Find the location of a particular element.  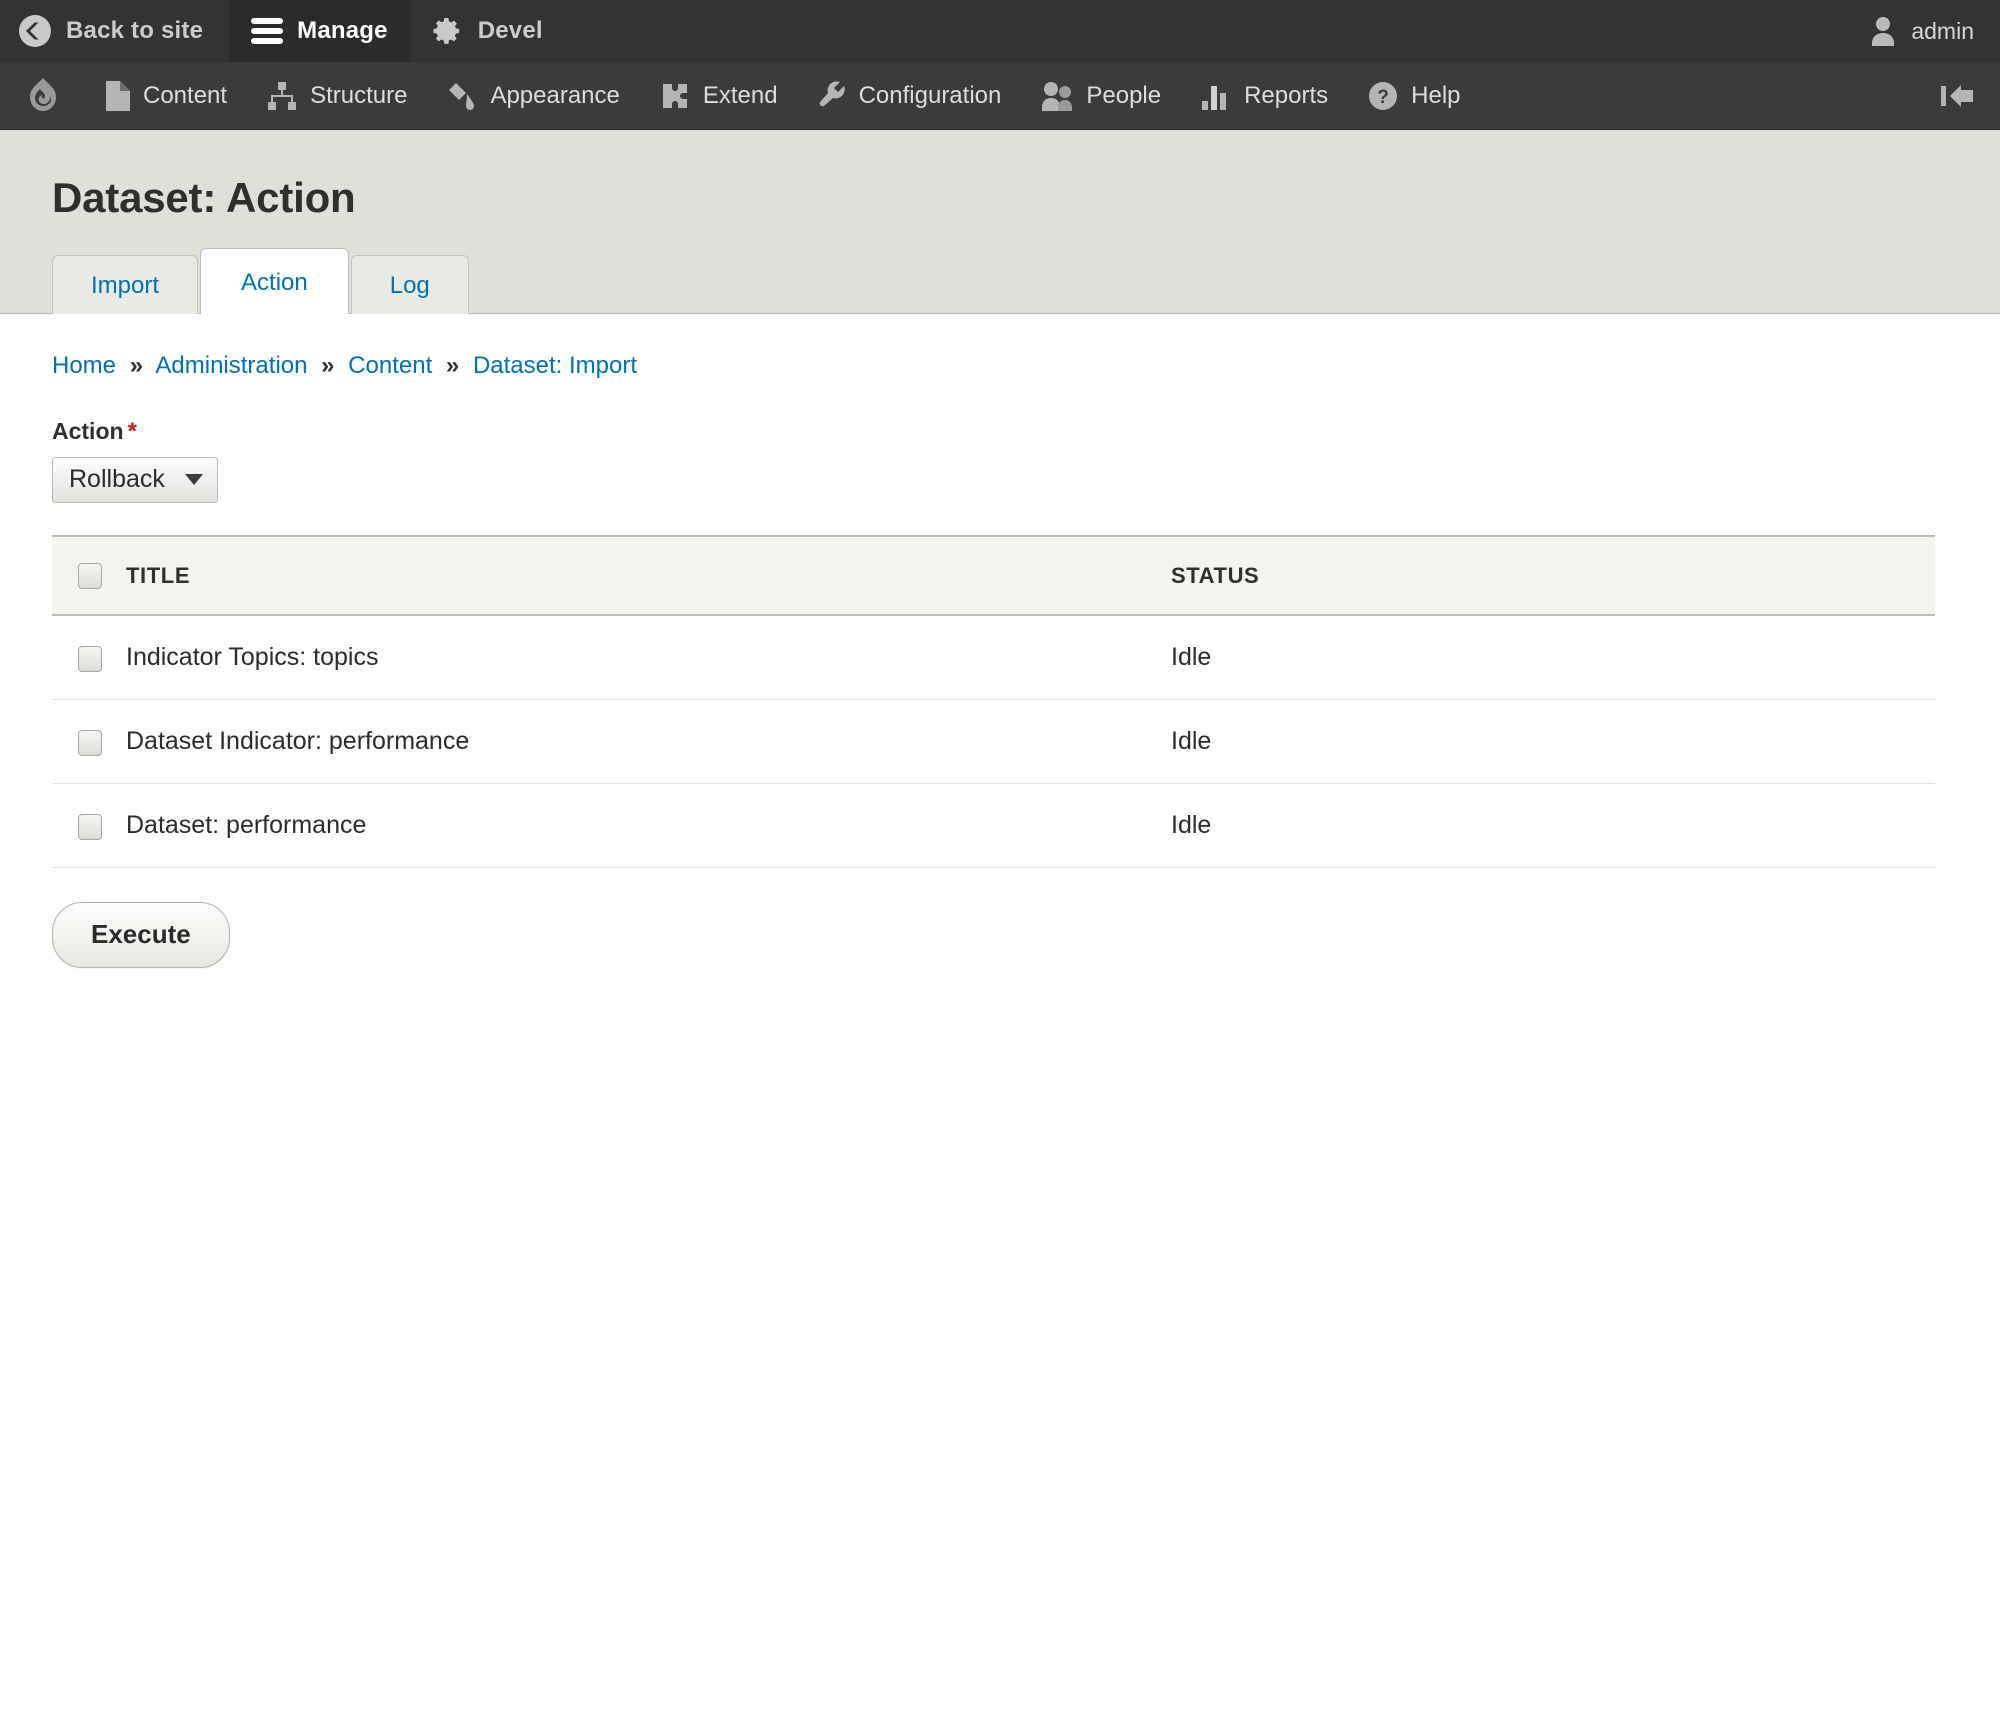

table-row: Dataset Indicator: performance Idle is located at coordinates (993, 742).